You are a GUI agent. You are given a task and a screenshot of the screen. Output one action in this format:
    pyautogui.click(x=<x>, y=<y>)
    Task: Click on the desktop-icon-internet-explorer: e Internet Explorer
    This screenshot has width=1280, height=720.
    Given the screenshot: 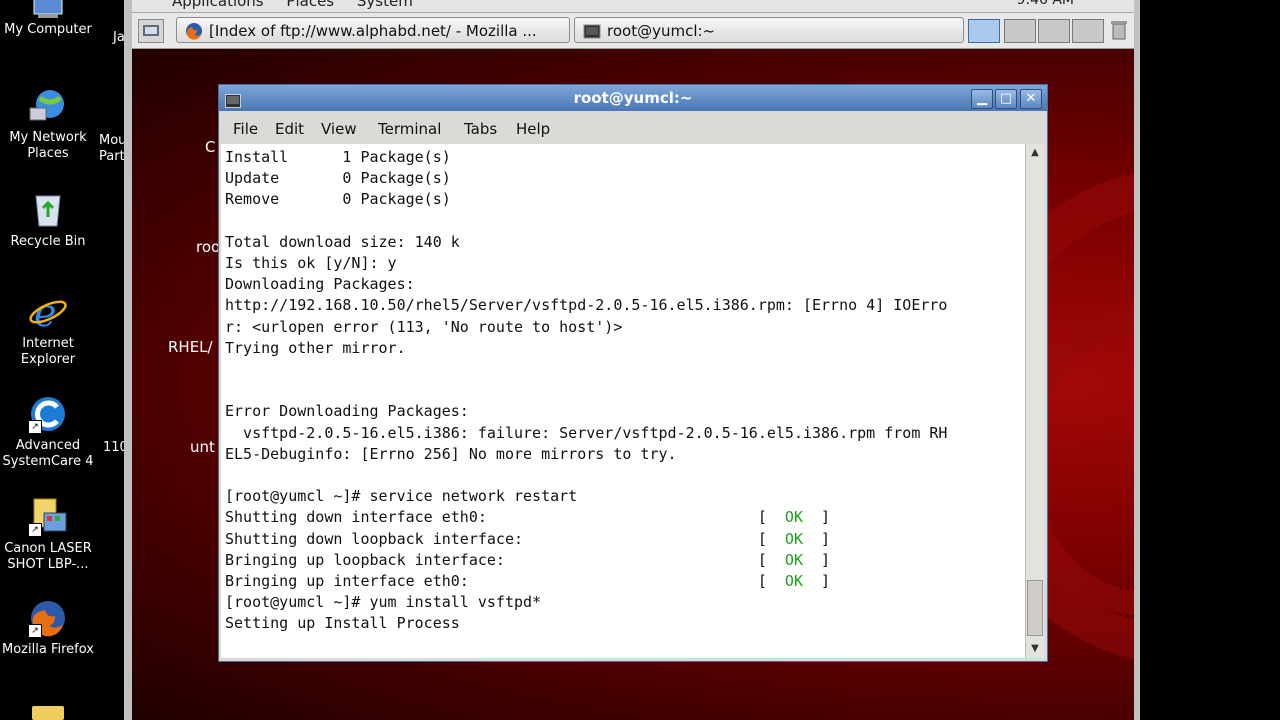 What is the action you would take?
    pyautogui.click(x=48, y=329)
    